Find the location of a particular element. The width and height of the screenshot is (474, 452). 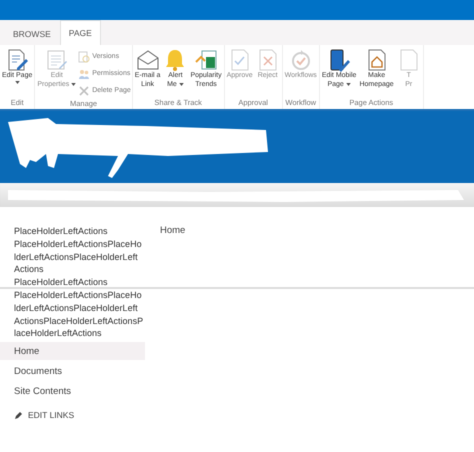

breadcrumb: Home is located at coordinates (173, 230).